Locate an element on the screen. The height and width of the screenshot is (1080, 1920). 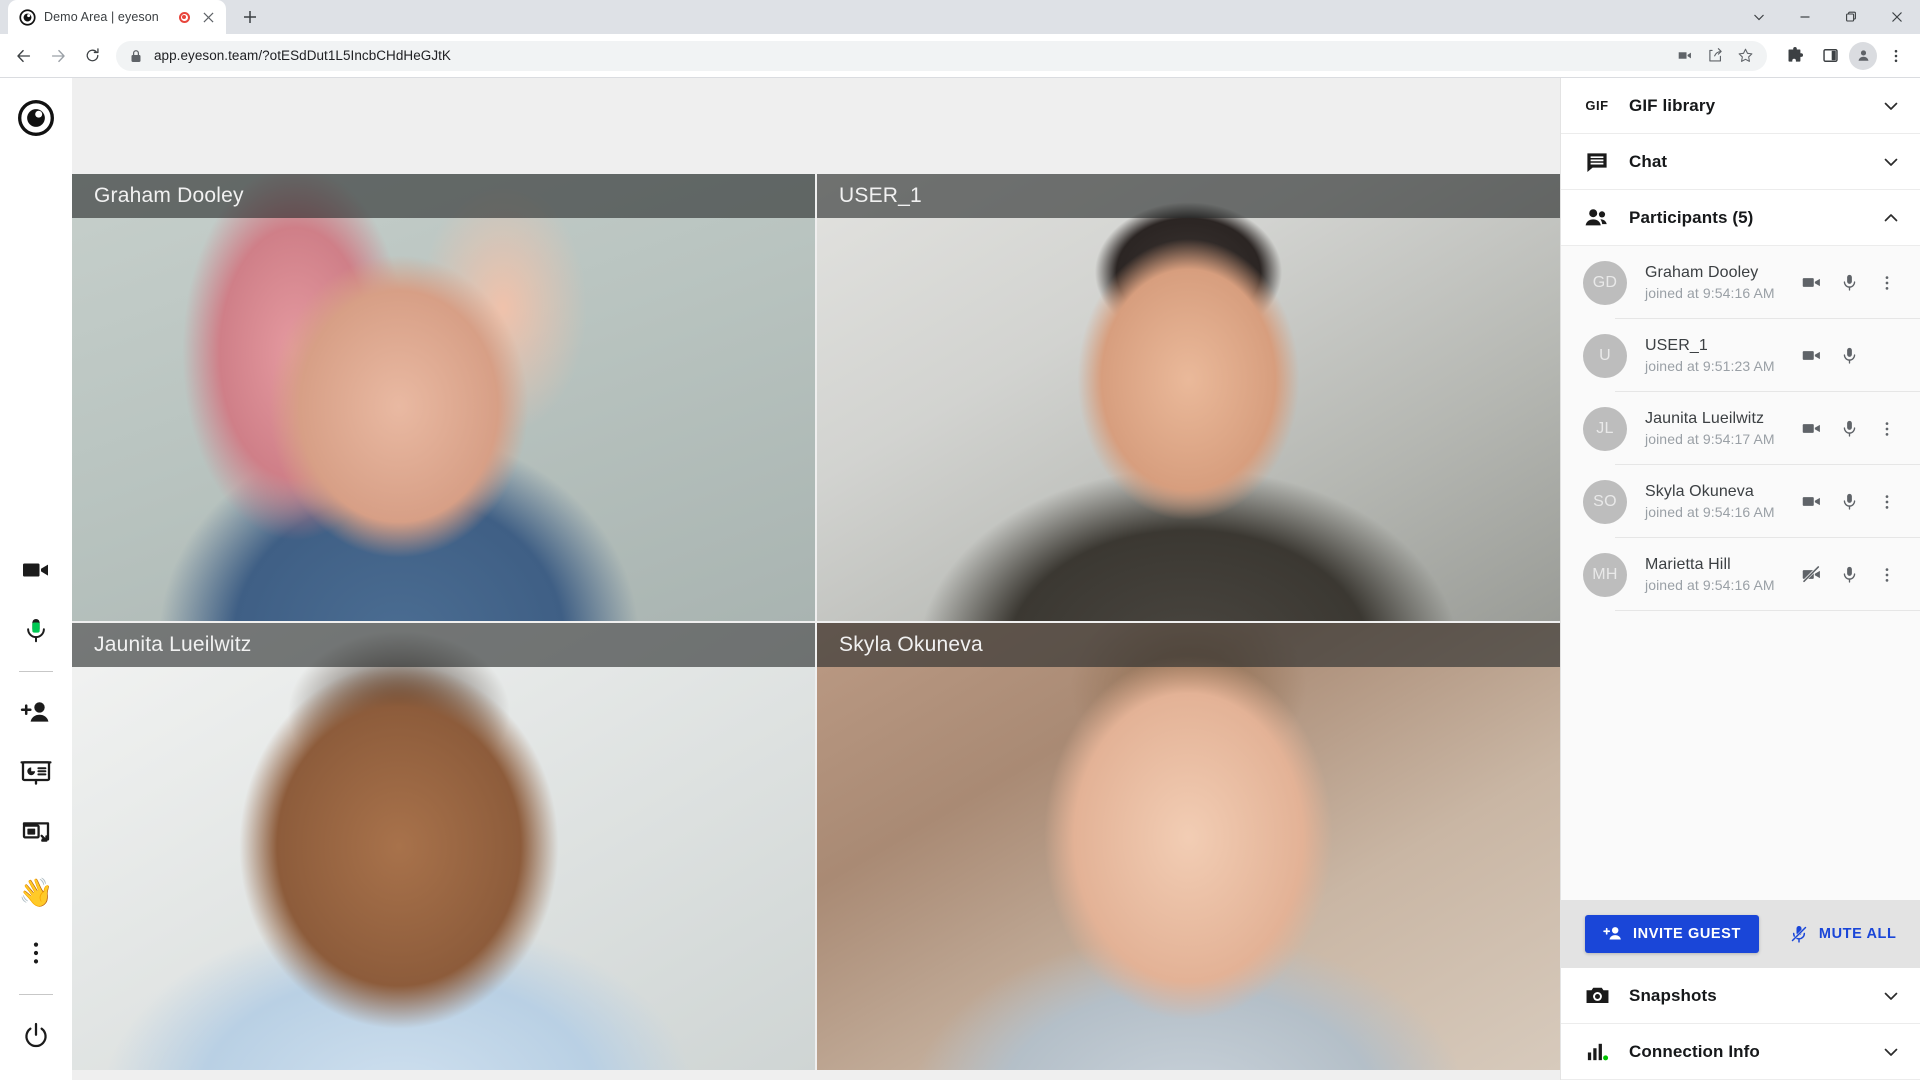
gif-icon: GIF is located at coordinates (1597, 105).